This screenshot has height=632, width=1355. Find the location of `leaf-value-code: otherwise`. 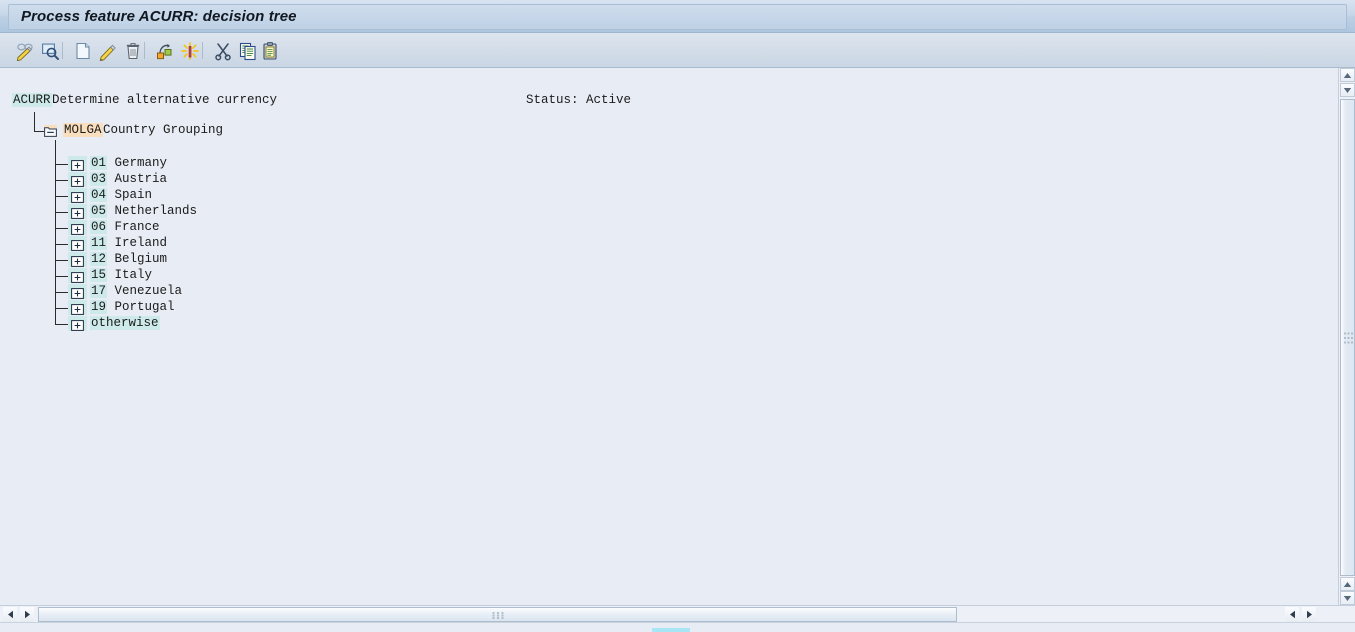

leaf-value-code: otherwise is located at coordinates (125, 323).